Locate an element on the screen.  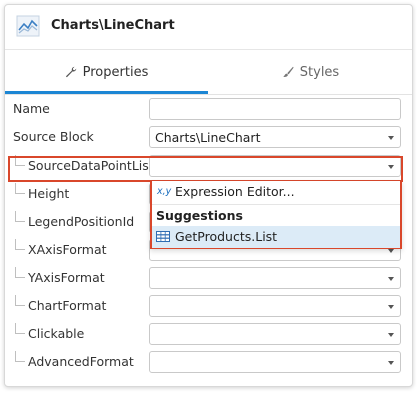
active-tab-indicator is located at coordinates (106, 92).